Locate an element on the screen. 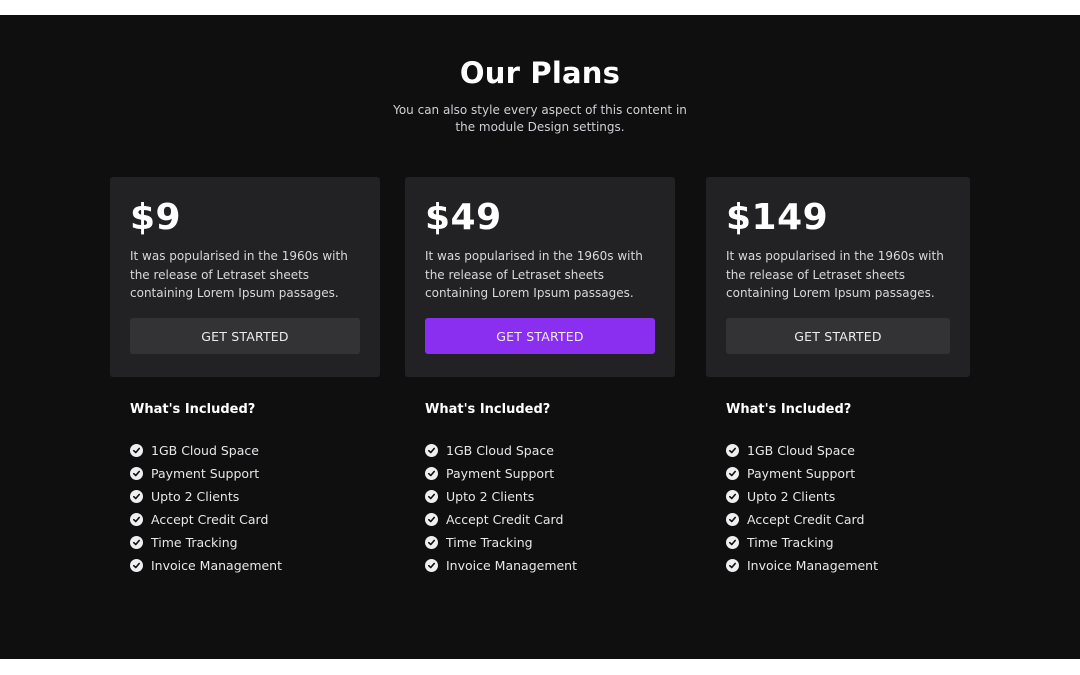 The image size is (1080, 675). plan-price: $149 is located at coordinates (777, 217).